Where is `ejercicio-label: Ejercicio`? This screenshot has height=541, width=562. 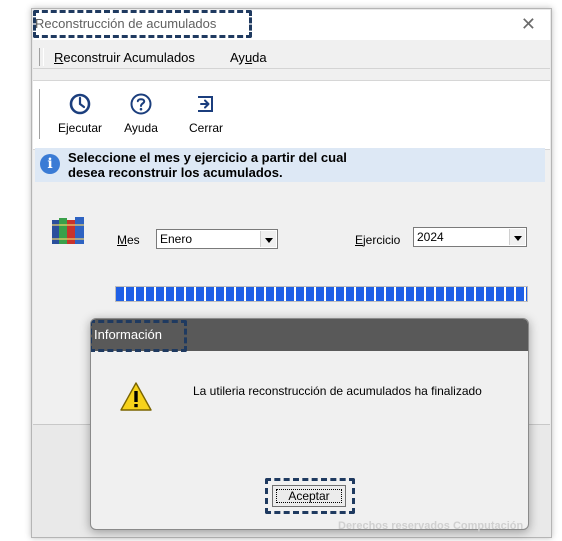 ejercicio-label: Ejercicio is located at coordinates (378, 240).